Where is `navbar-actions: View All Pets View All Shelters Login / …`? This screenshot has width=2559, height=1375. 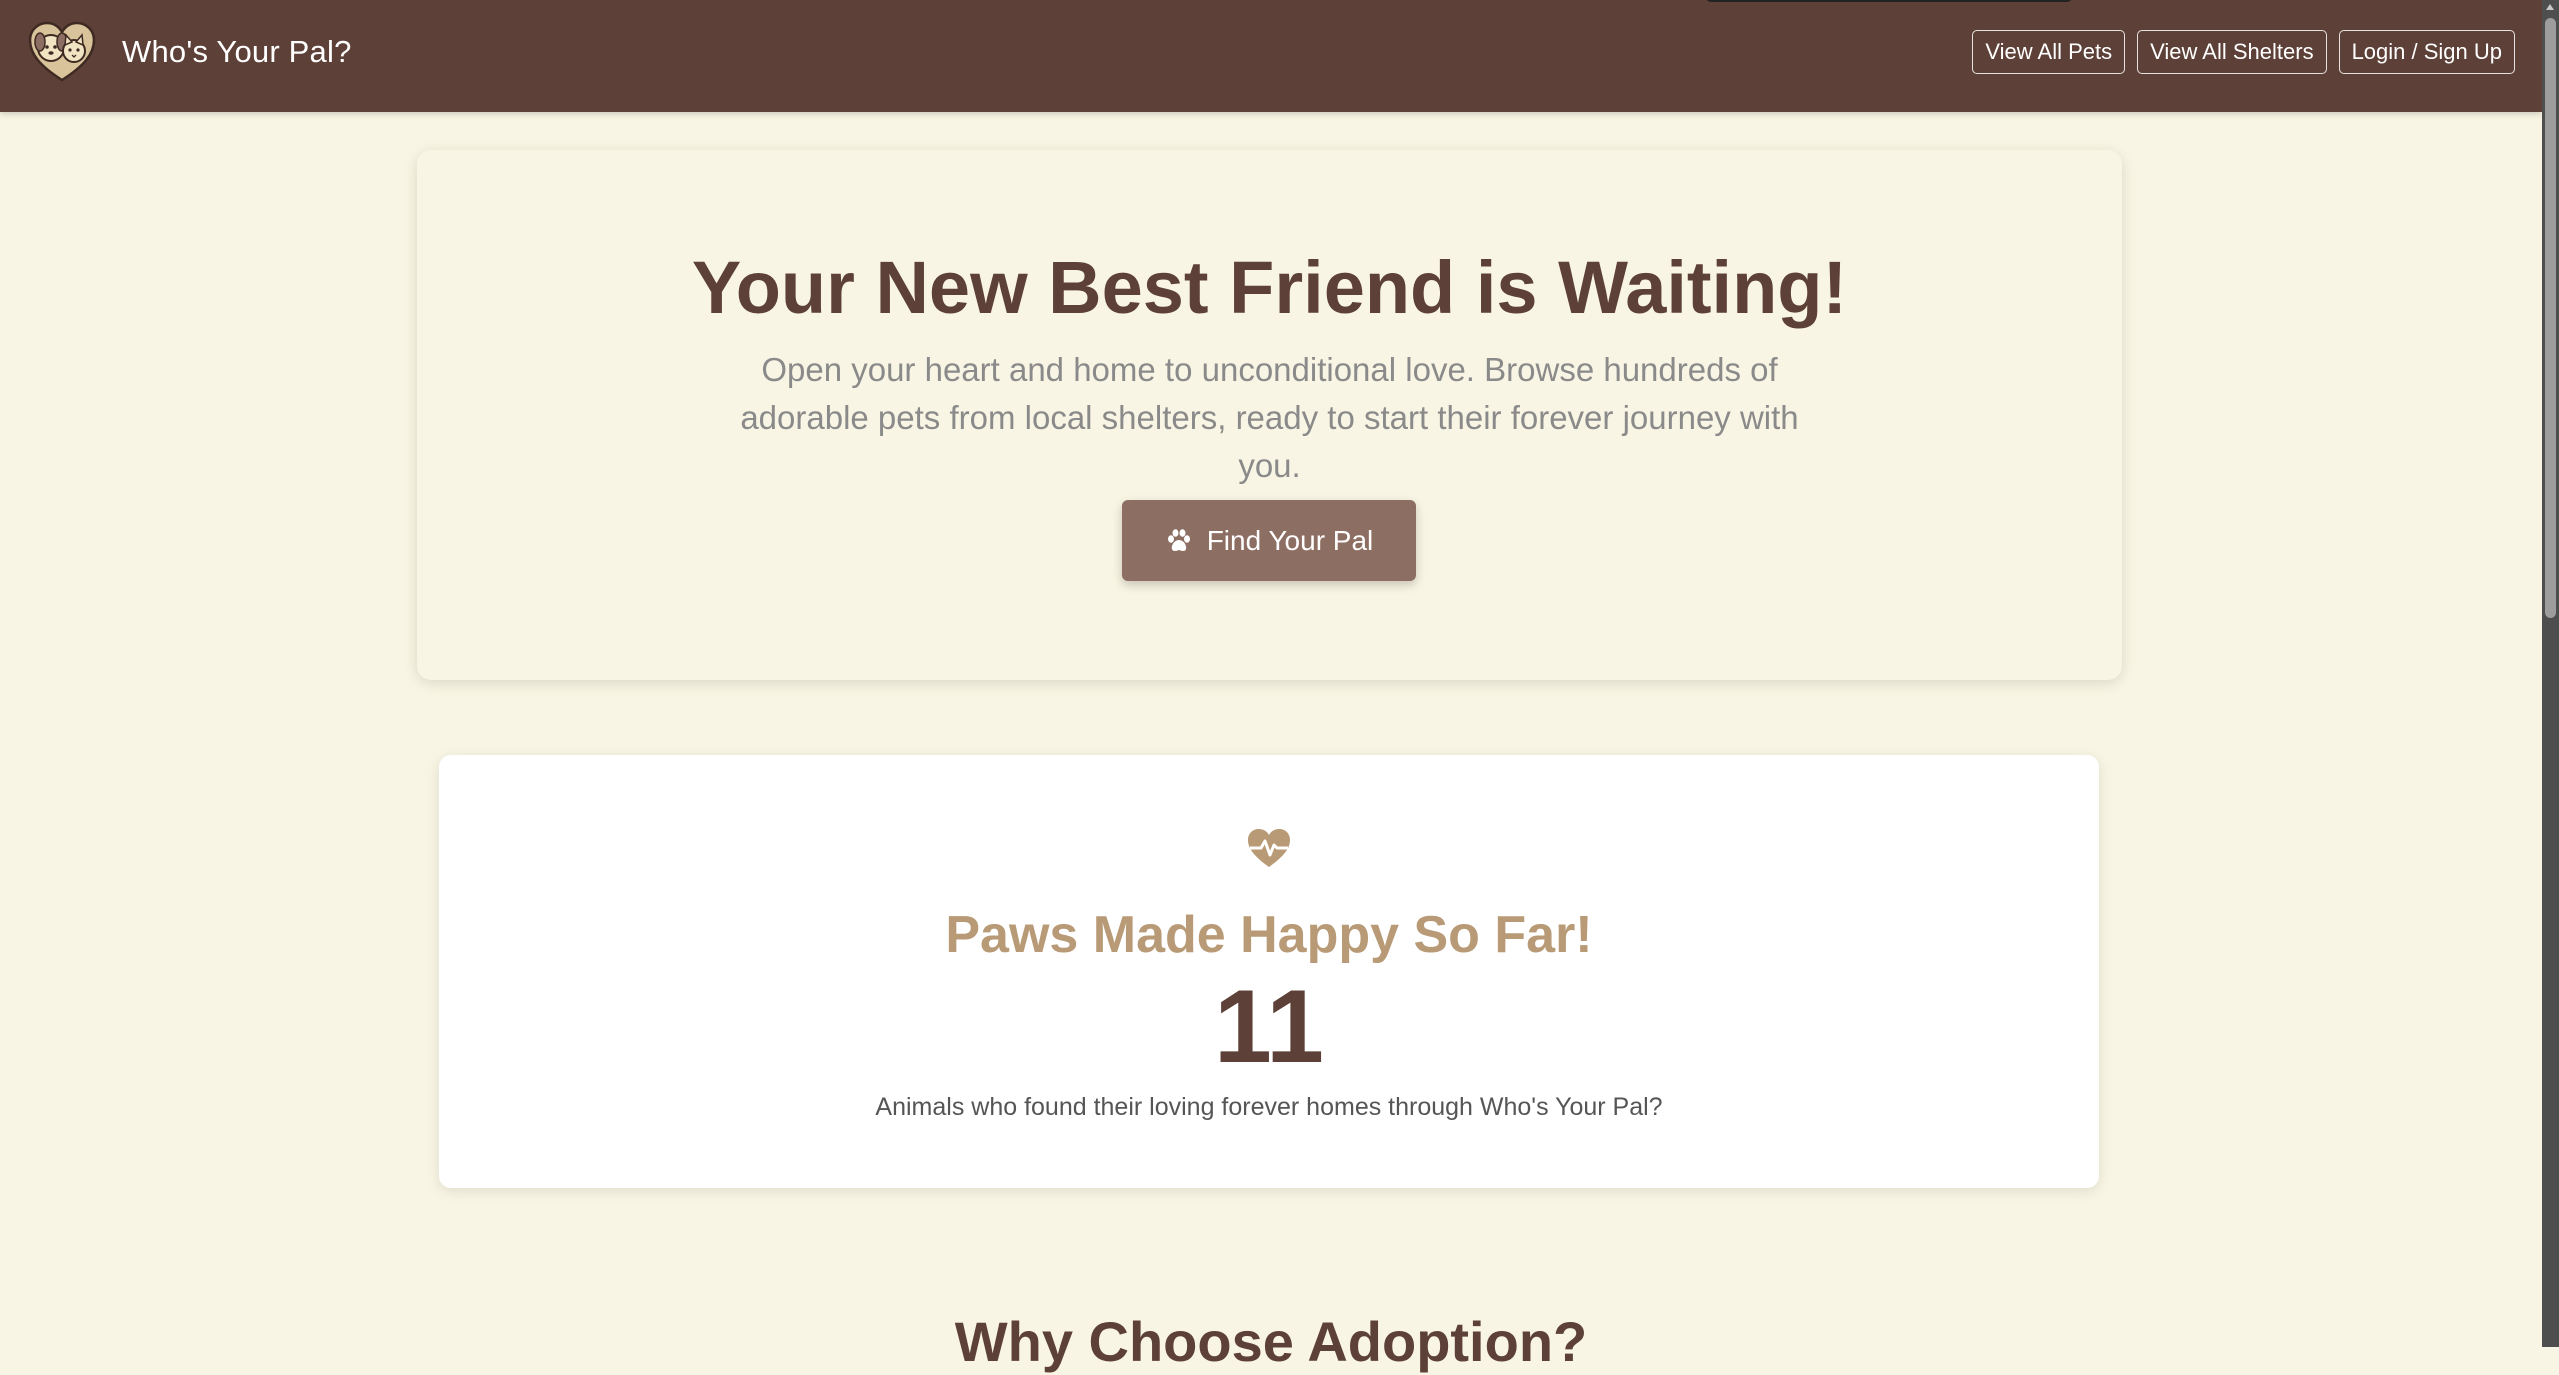
navbar-actions: View All Pets View All Shelters Login / … is located at coordinates (2243, 52).